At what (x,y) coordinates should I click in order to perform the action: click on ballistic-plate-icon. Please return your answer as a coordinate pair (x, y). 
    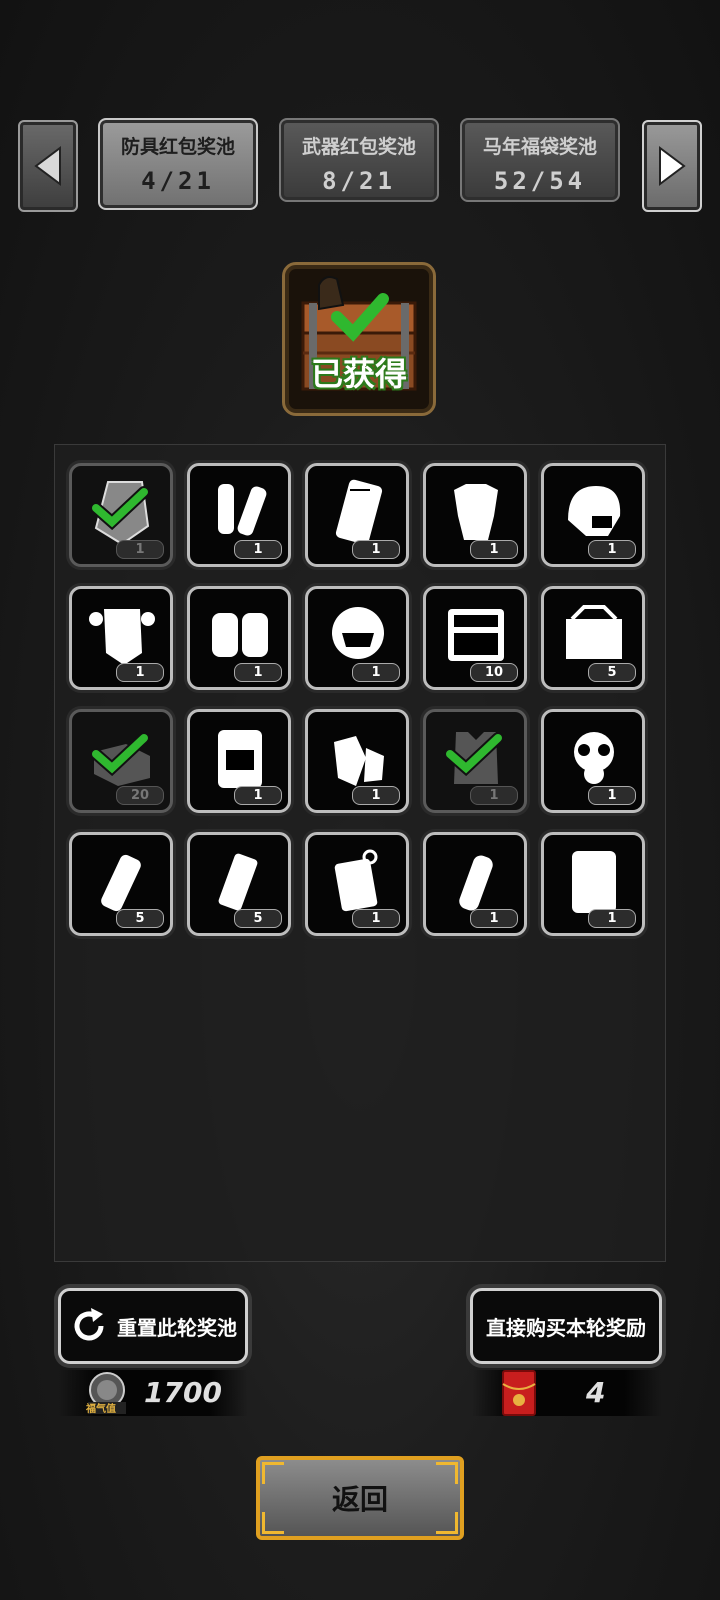
    Looking at the image, I should click on (359, 512).